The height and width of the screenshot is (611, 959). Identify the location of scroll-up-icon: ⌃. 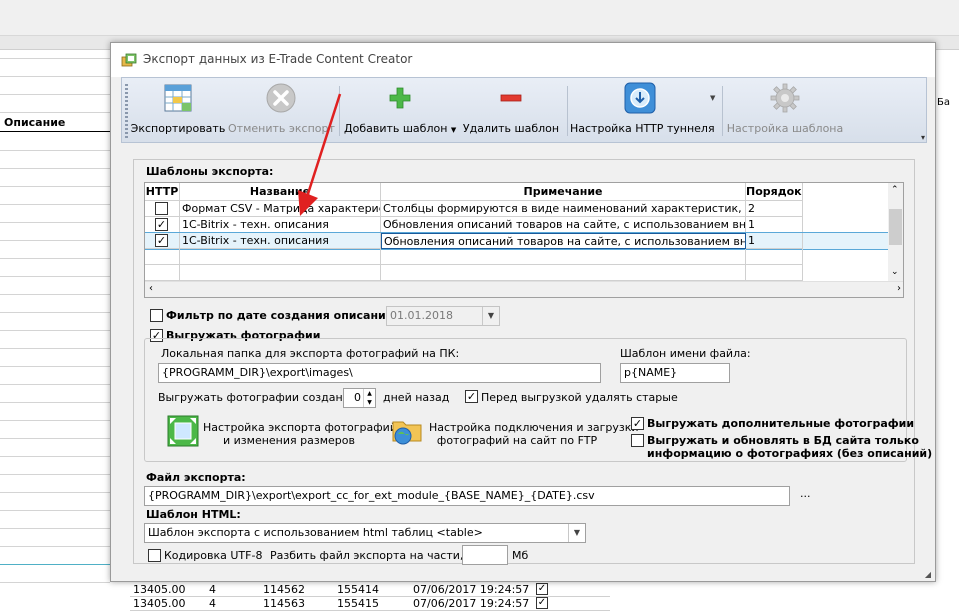
(895, 190).